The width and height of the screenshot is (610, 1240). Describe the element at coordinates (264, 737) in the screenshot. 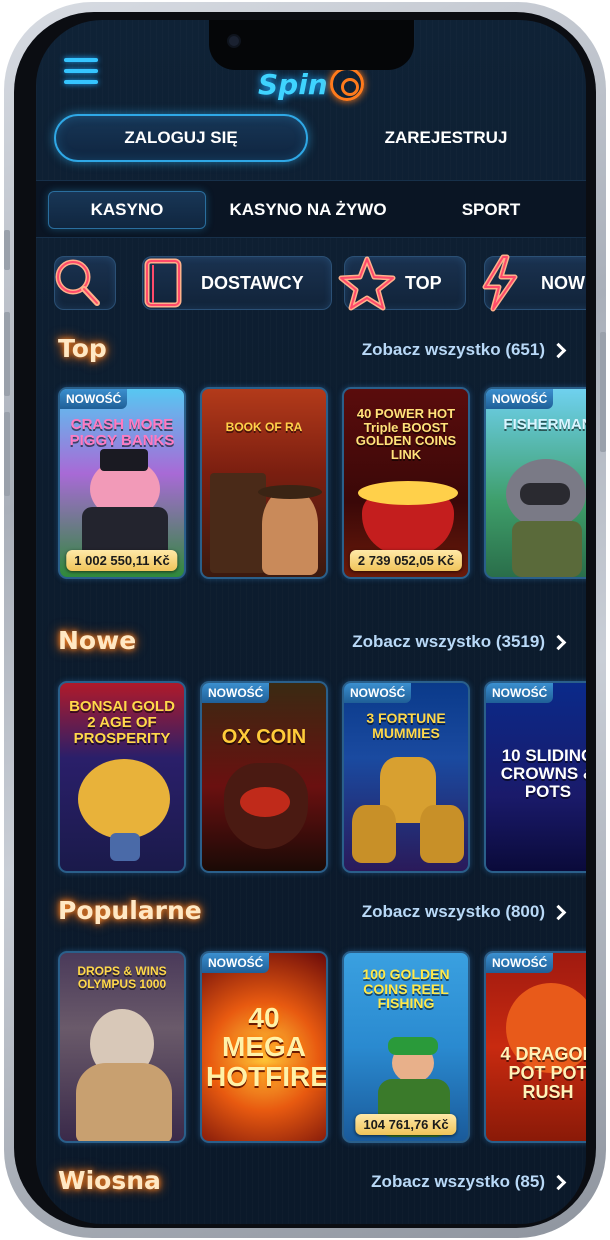

I see `game-title: OX COIN` at that location.